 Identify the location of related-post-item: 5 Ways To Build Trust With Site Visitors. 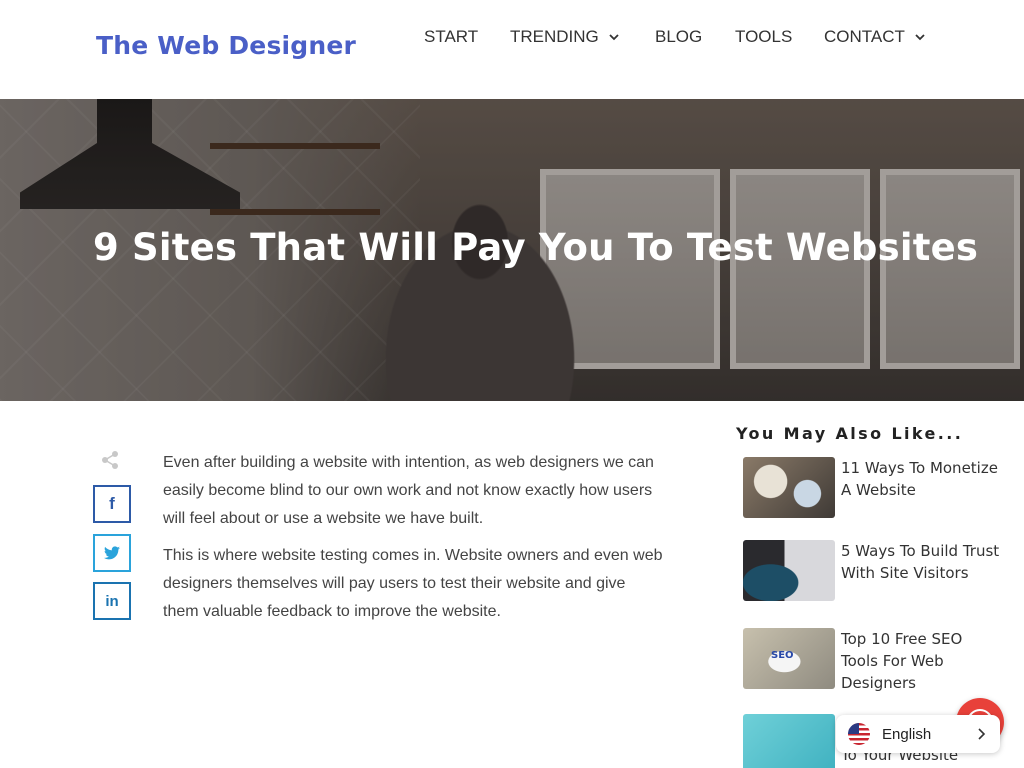
(873, 570).